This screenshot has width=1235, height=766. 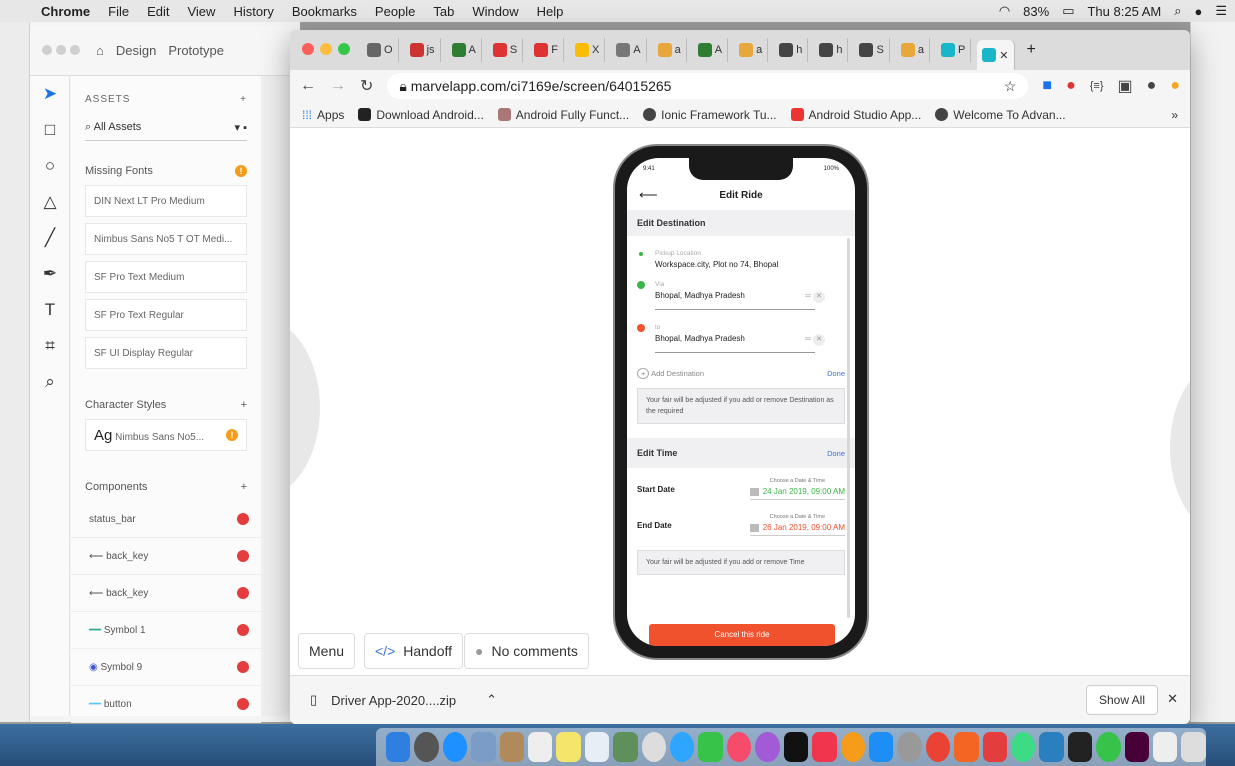 I want to click on show-all-button: Show All, so click(x=1121, y=700).